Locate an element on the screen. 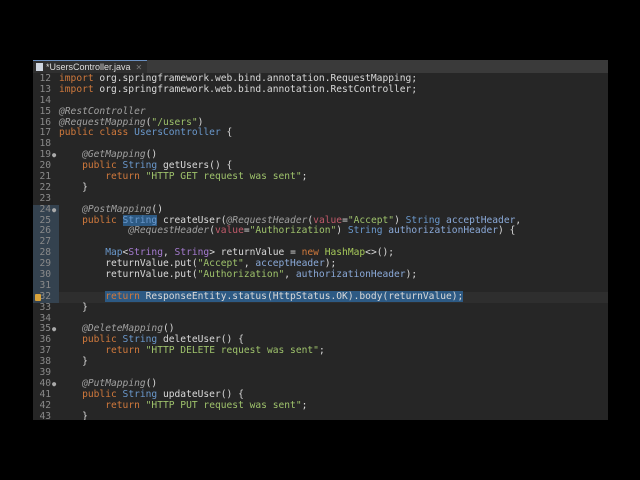 This screenshot has height=480, width=640. line-number: 33 is located at coordinates (45, 307).